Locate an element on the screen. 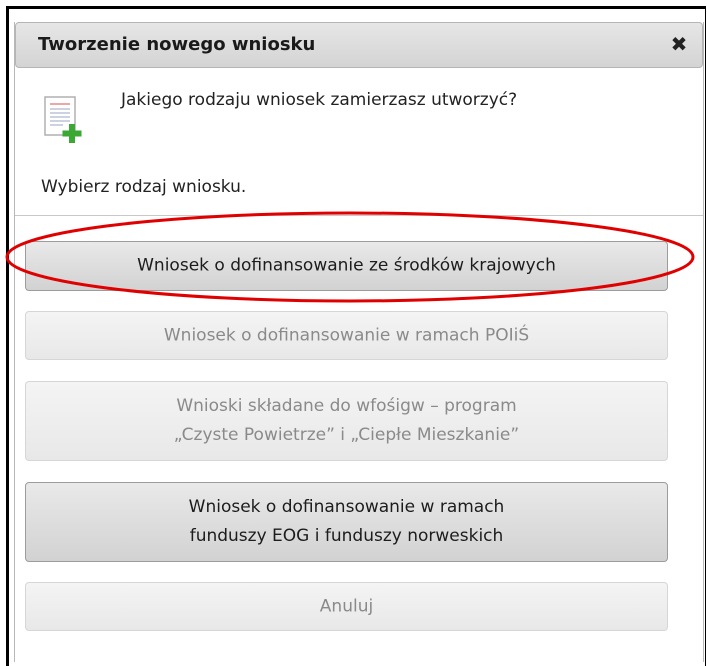 This screenshot has width=707, height=666. close-icon: ✖ is located at coordinates (679, 44).